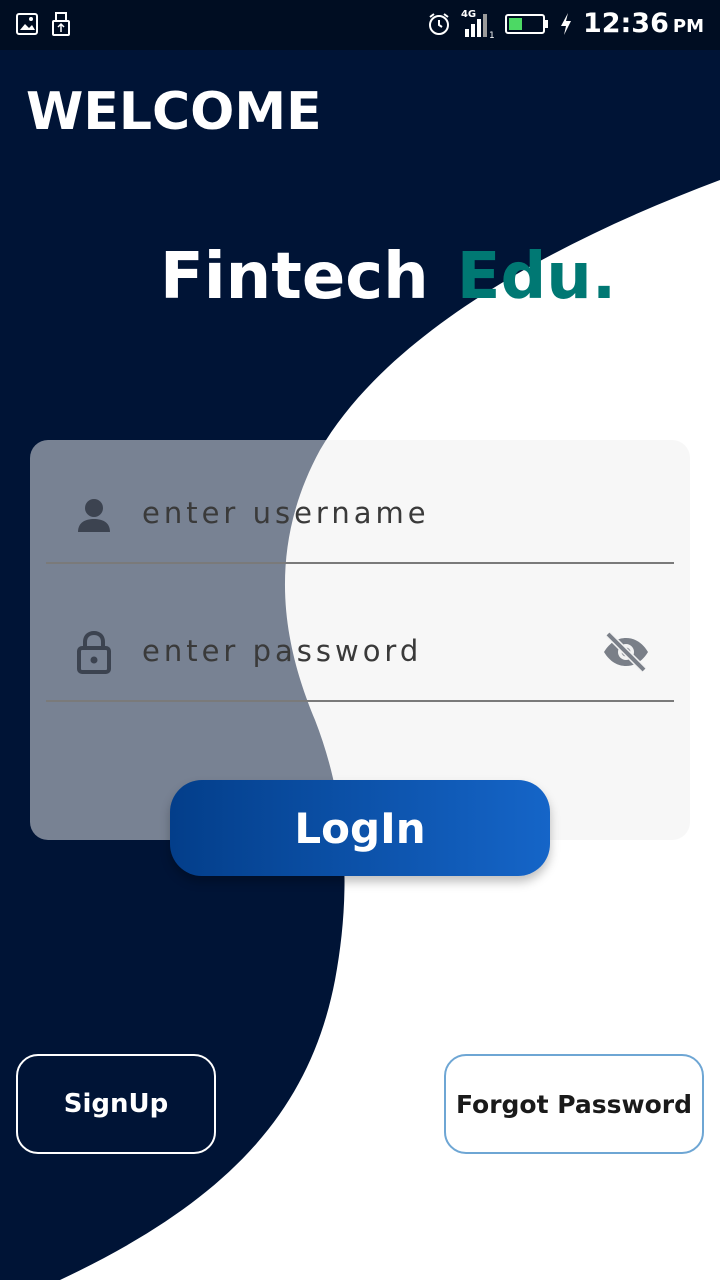 This screenshot has height=1280, width=720. I want to click on password-field, so click(360, 661).